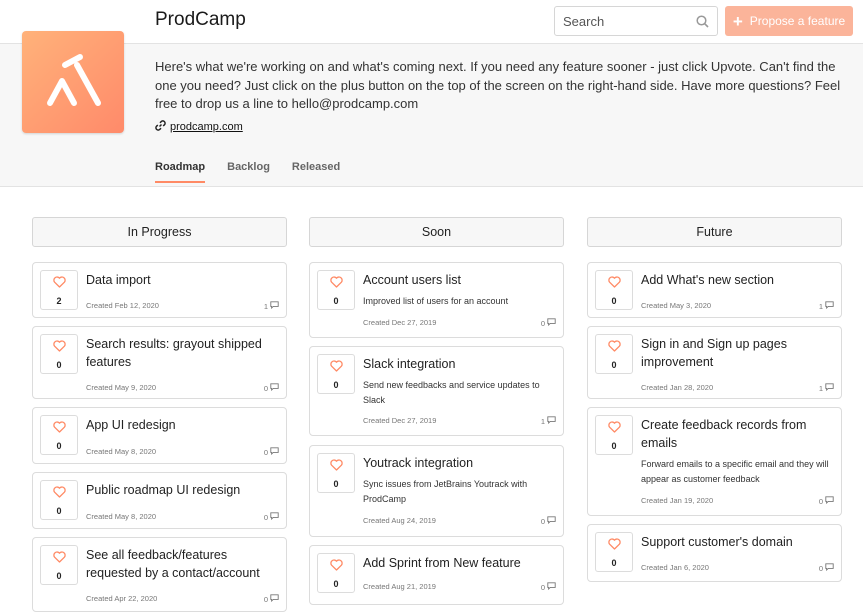 This screenshot has width=863, height=612. I want to click on propose-feature-button: + Propose a feature, so click(789, 21).